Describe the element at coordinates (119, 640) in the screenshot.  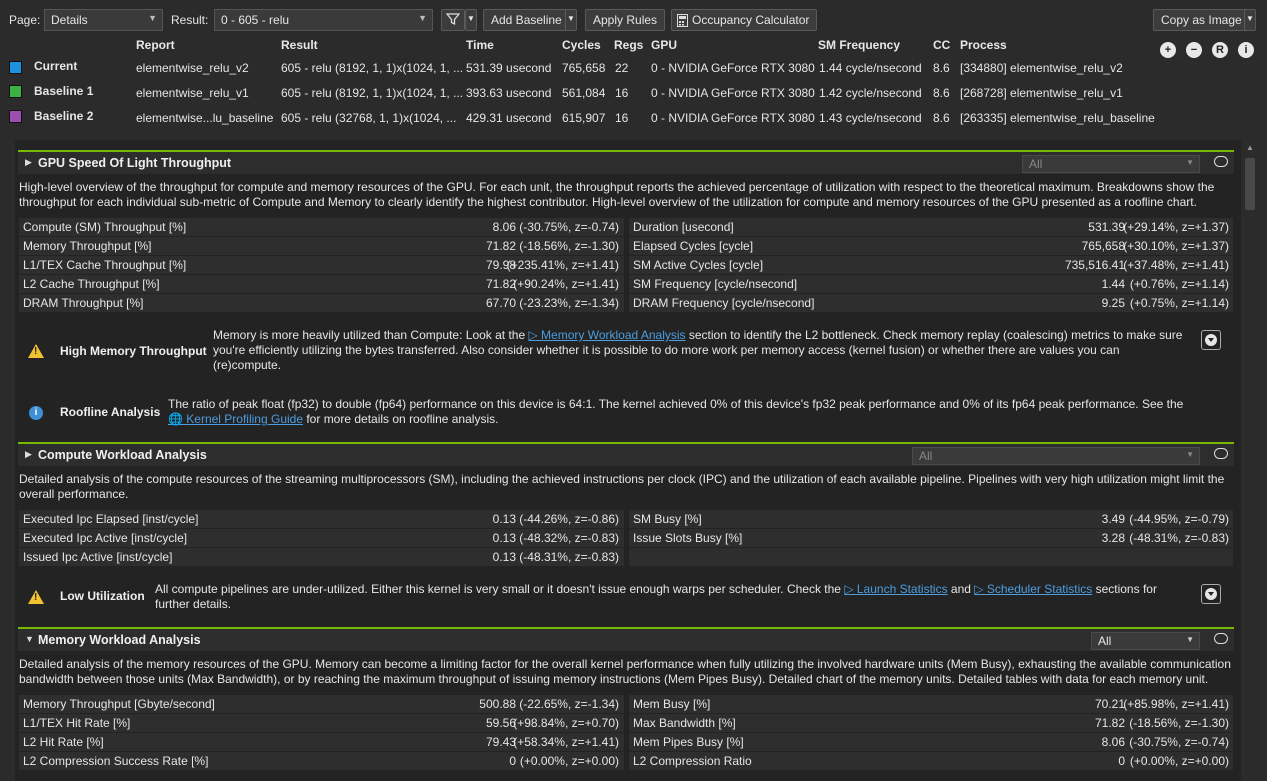
I see `section-title: Memory Workload Analysis` at that location.